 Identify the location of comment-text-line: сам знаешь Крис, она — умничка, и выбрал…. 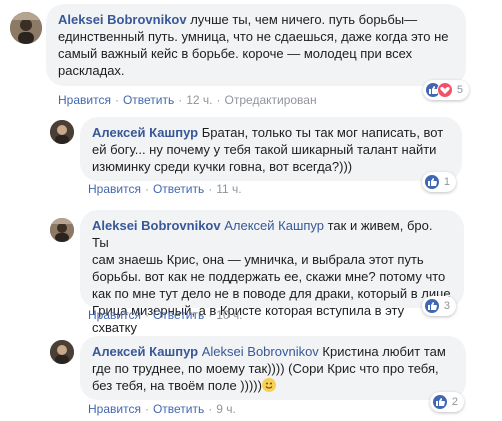
(258, 259).